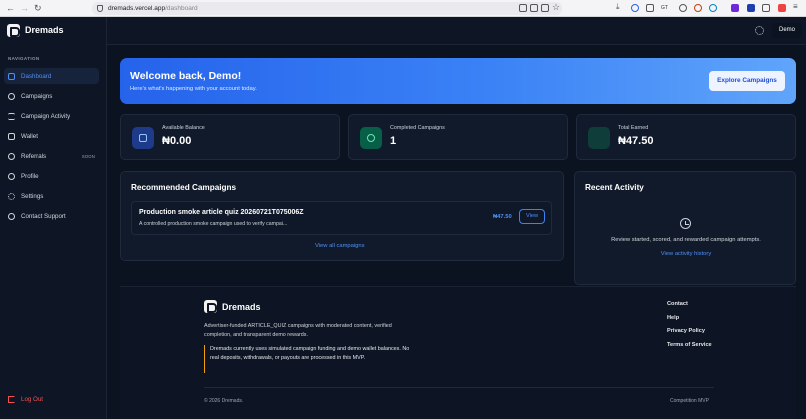  Describe the element at coordinates (502, 217) in the screenshot. I see `campaign-reward: ₦47.50` at that location.